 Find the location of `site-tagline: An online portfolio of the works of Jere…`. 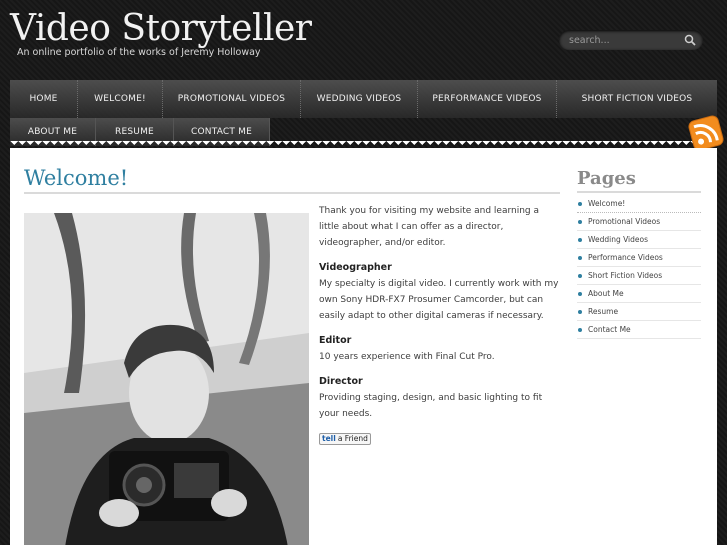

site-tagline: An online portfolio of the works of Jere… is located at coordinates (139, 52).